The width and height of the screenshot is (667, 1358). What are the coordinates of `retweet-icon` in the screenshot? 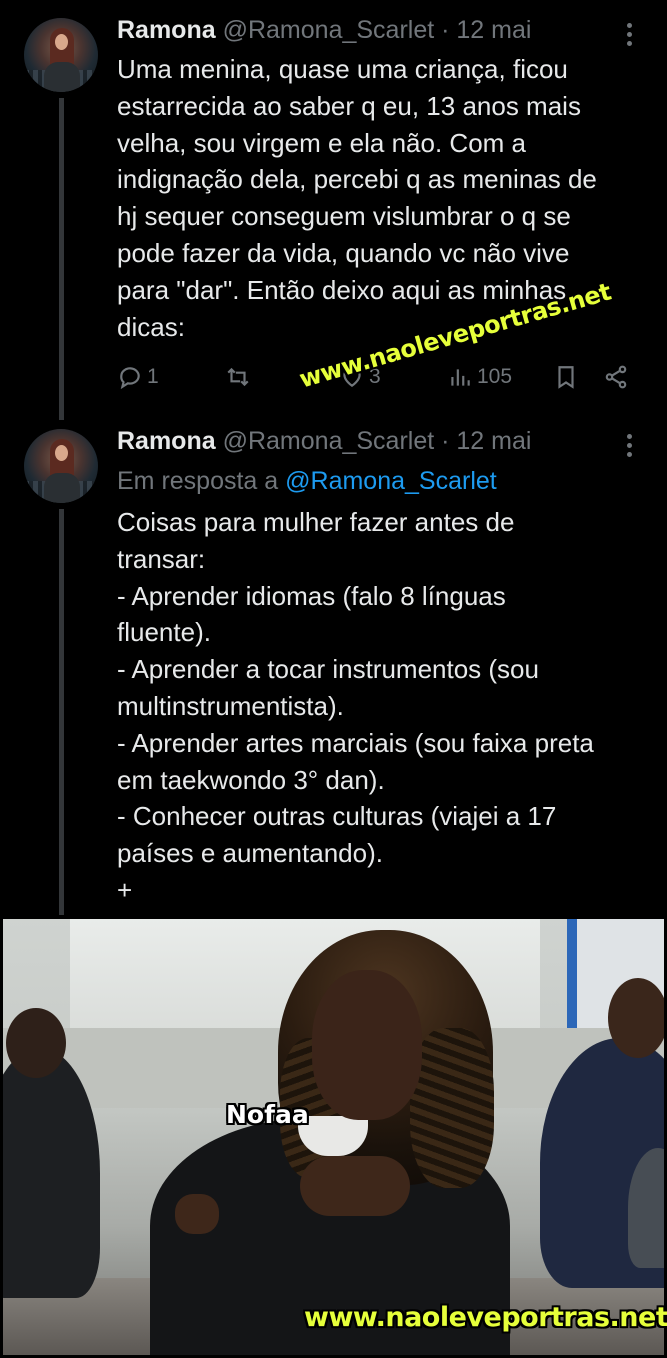 It's located at (238, 377).